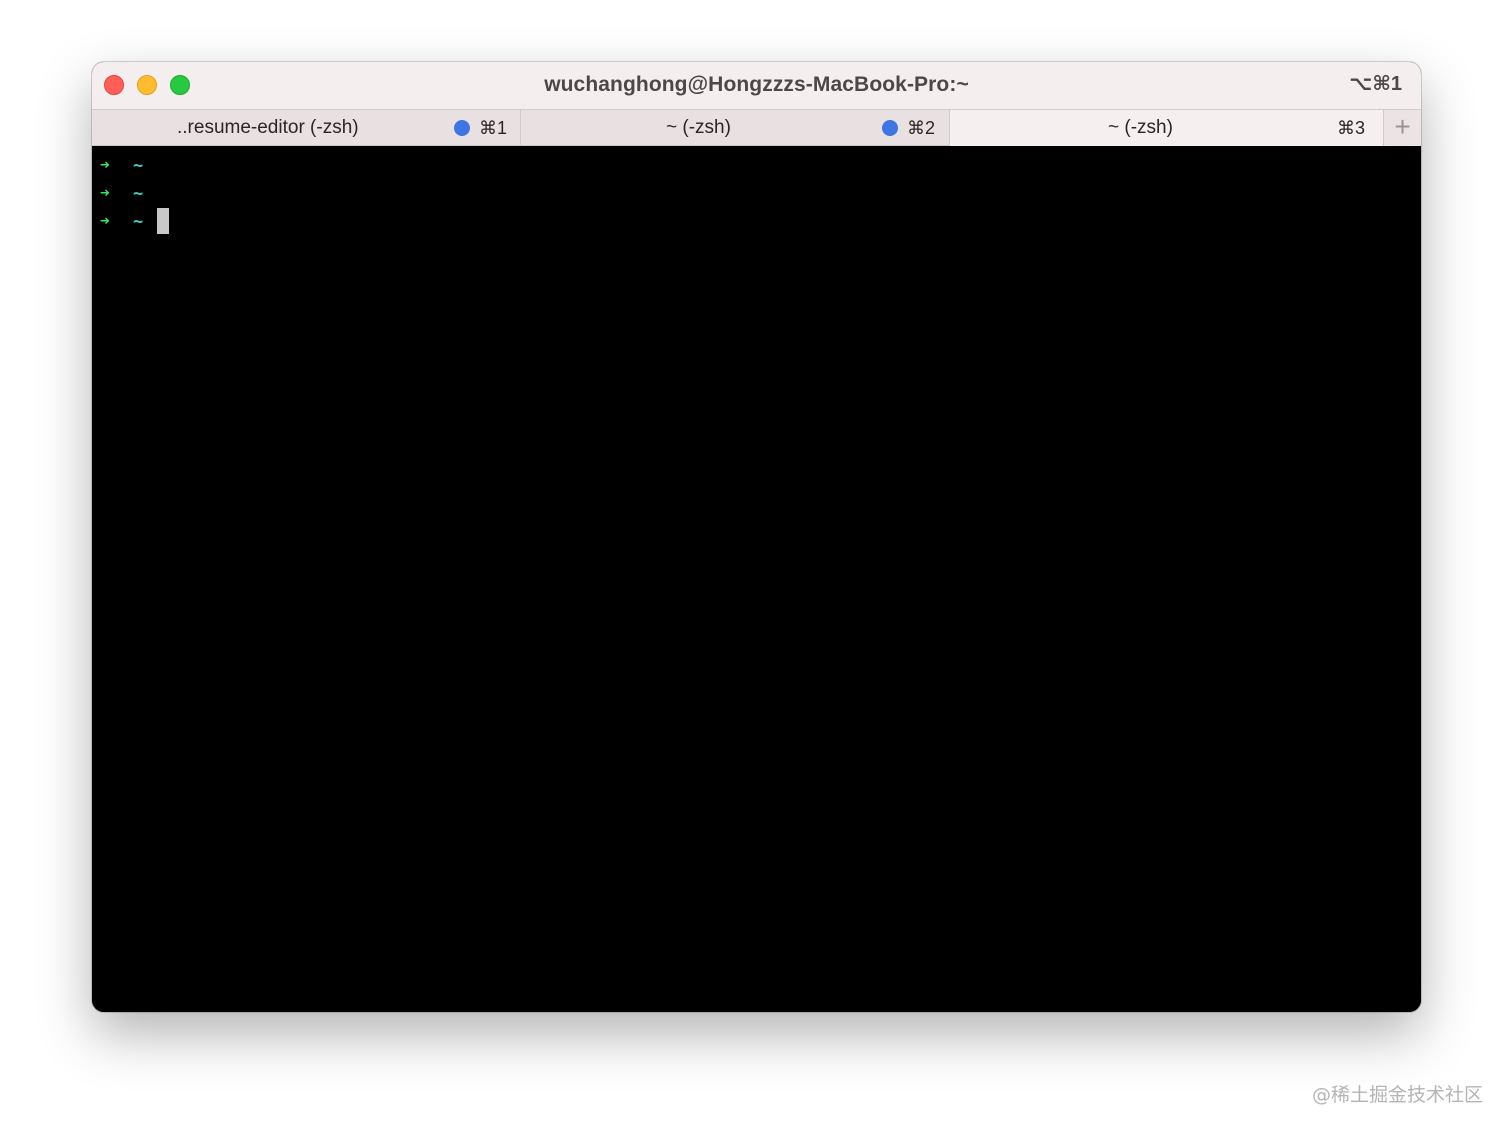  Describe the element at coordinates (1397, 1095) in the screenshot. I see `watermark: @稀土掘金技术社区` at that location.